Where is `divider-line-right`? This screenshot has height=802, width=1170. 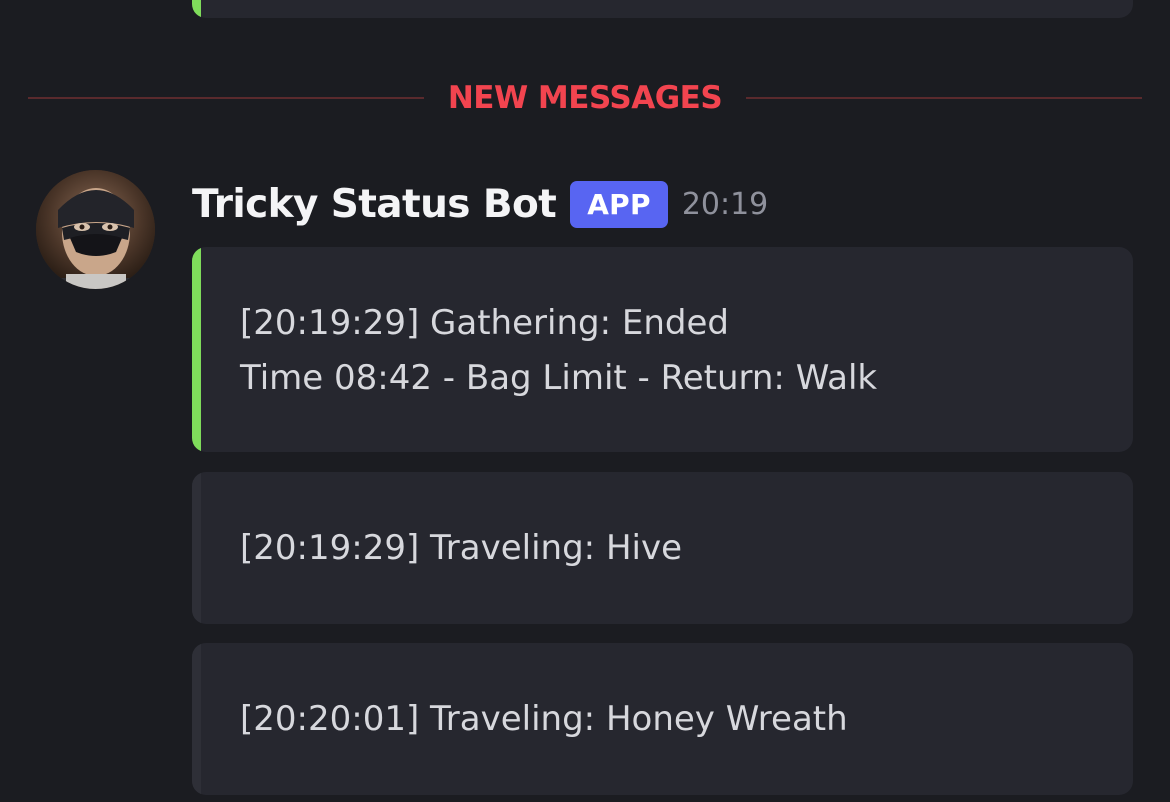 divider-line-right is located at coordinates (944, 98).